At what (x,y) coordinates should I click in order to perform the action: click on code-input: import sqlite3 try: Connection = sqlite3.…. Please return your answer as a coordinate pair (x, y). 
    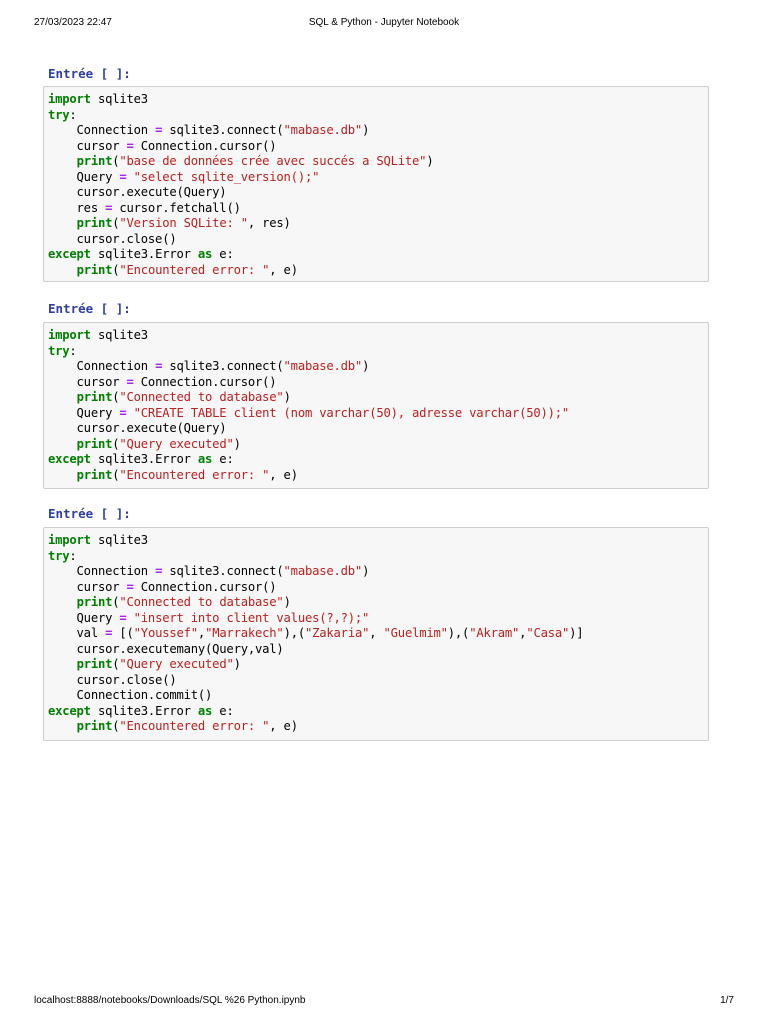
    Looking at the image, I should click on (376, 405).